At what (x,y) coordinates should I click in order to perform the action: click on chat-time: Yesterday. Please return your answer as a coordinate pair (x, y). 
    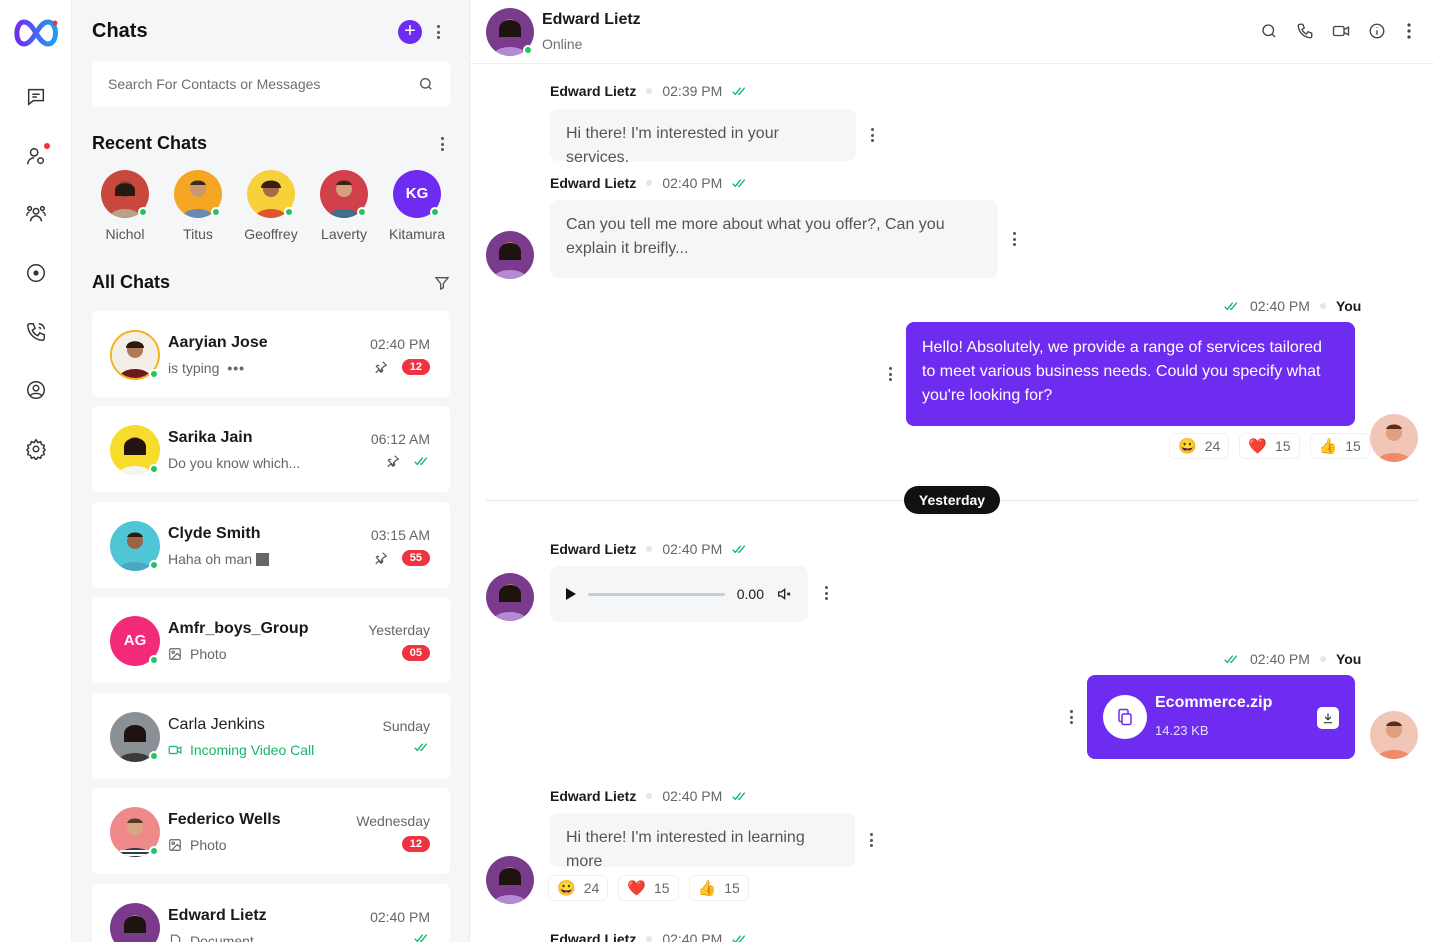
    Looking at the image, I should click on (399, 630).